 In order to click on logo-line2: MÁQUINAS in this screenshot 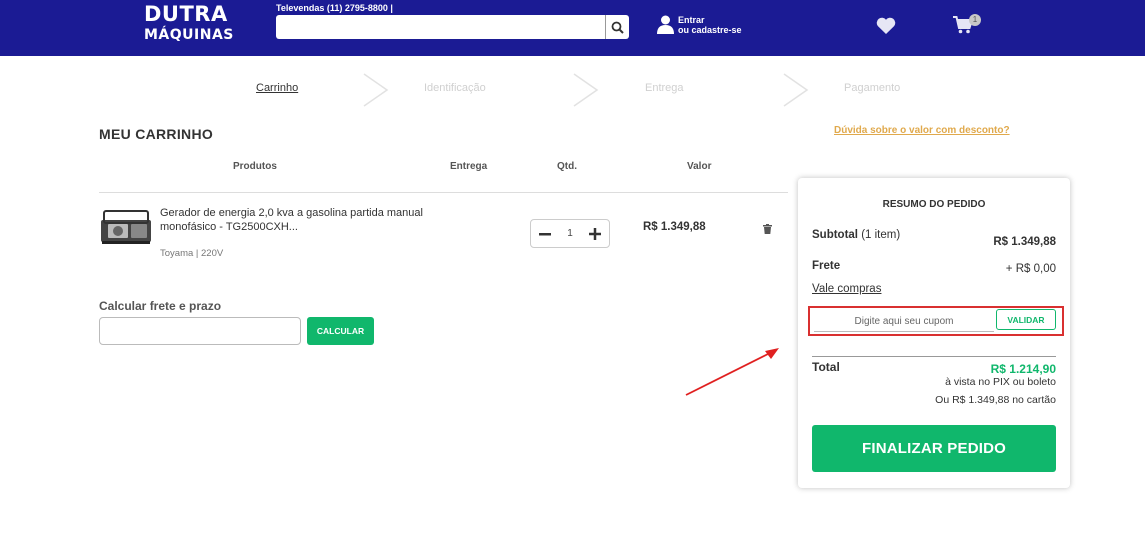, I will do `click(189, 35)`.